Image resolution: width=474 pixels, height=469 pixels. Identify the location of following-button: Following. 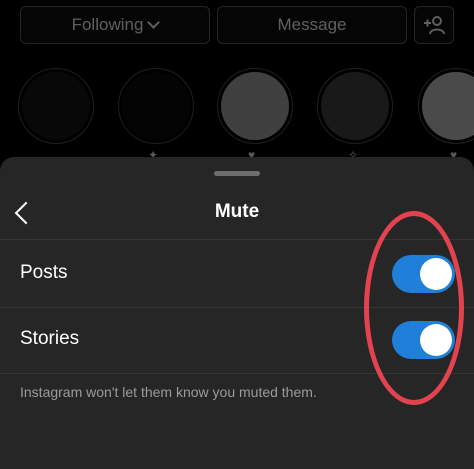
(115, 25).